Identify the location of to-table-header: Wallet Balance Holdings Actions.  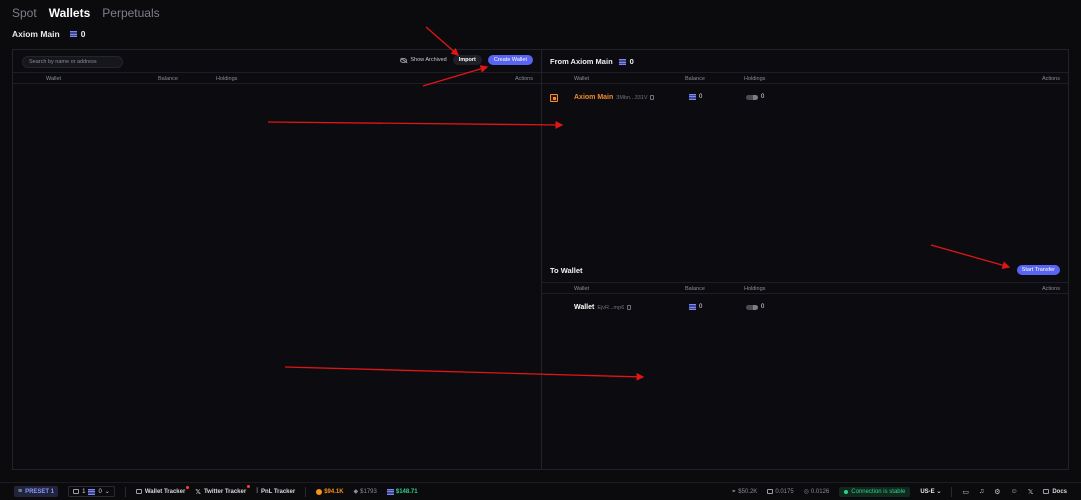
(805, 288).